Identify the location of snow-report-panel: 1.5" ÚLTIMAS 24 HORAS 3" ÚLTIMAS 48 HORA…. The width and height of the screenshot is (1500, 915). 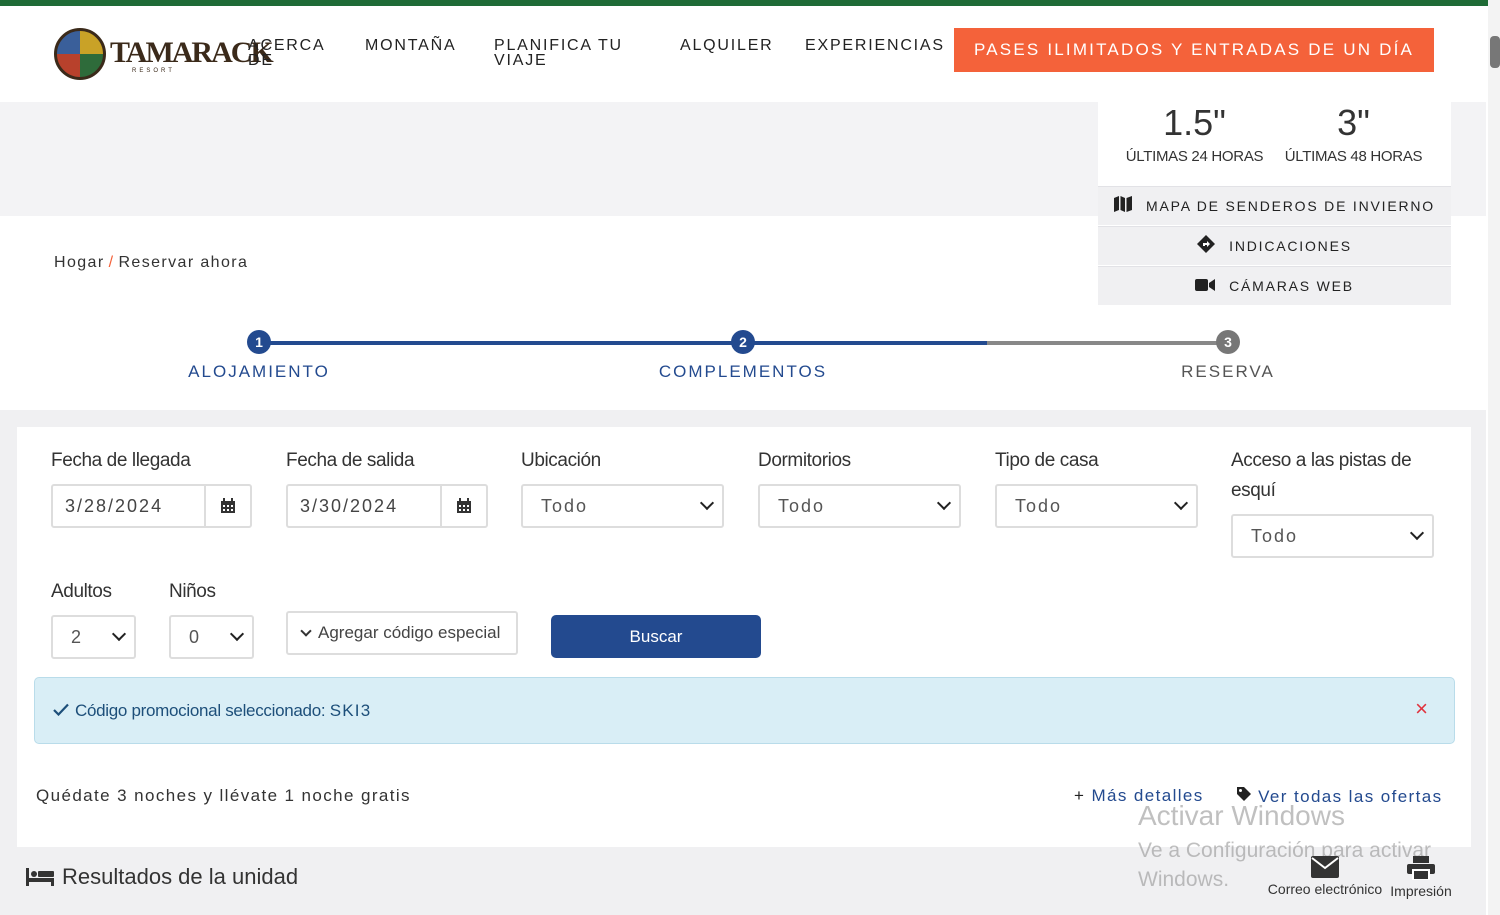
(1274, 203).